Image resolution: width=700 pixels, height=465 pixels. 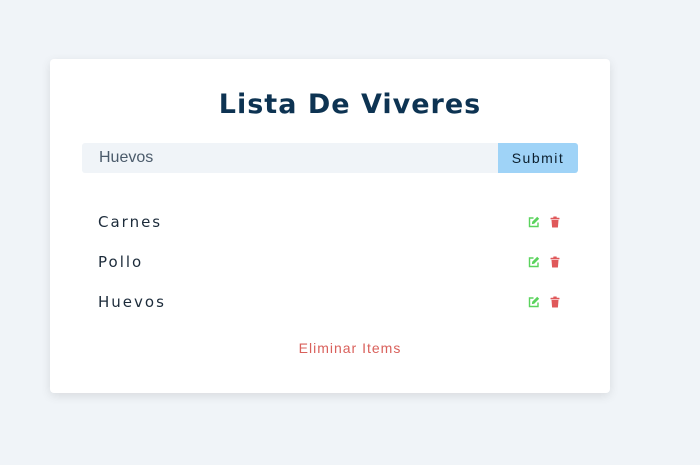 What do you see at coordinates (350, 104) in the screenshot?
I see `page-title: Lista De Viveres` at bounding box center [350, 104].